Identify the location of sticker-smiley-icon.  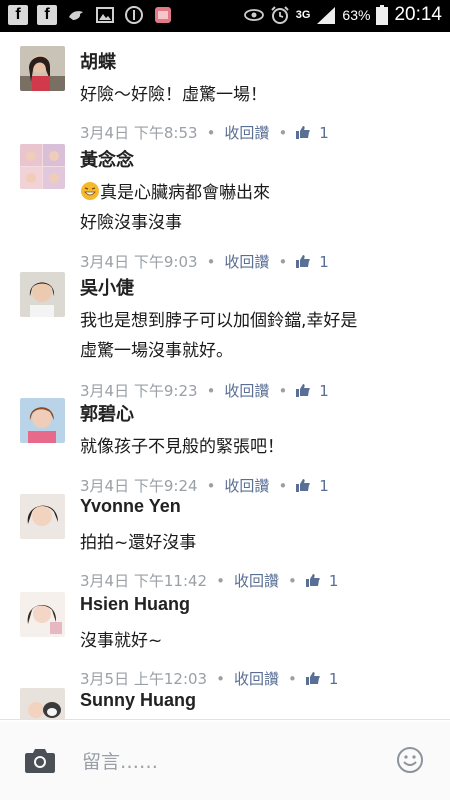
(410, 762).